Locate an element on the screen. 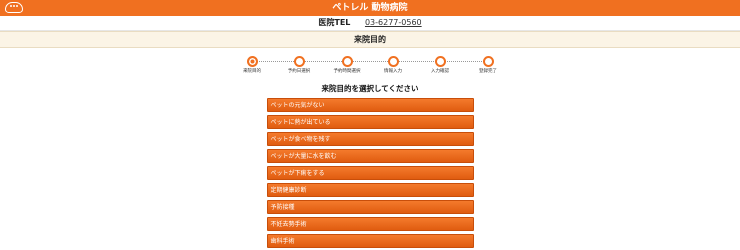 This screenshot has height=250, width=740. progress-steps: 来院目的 予約日選択 予約時間選択 情報入力 入力確認 登録完了 is located at coordinates (370, 68).